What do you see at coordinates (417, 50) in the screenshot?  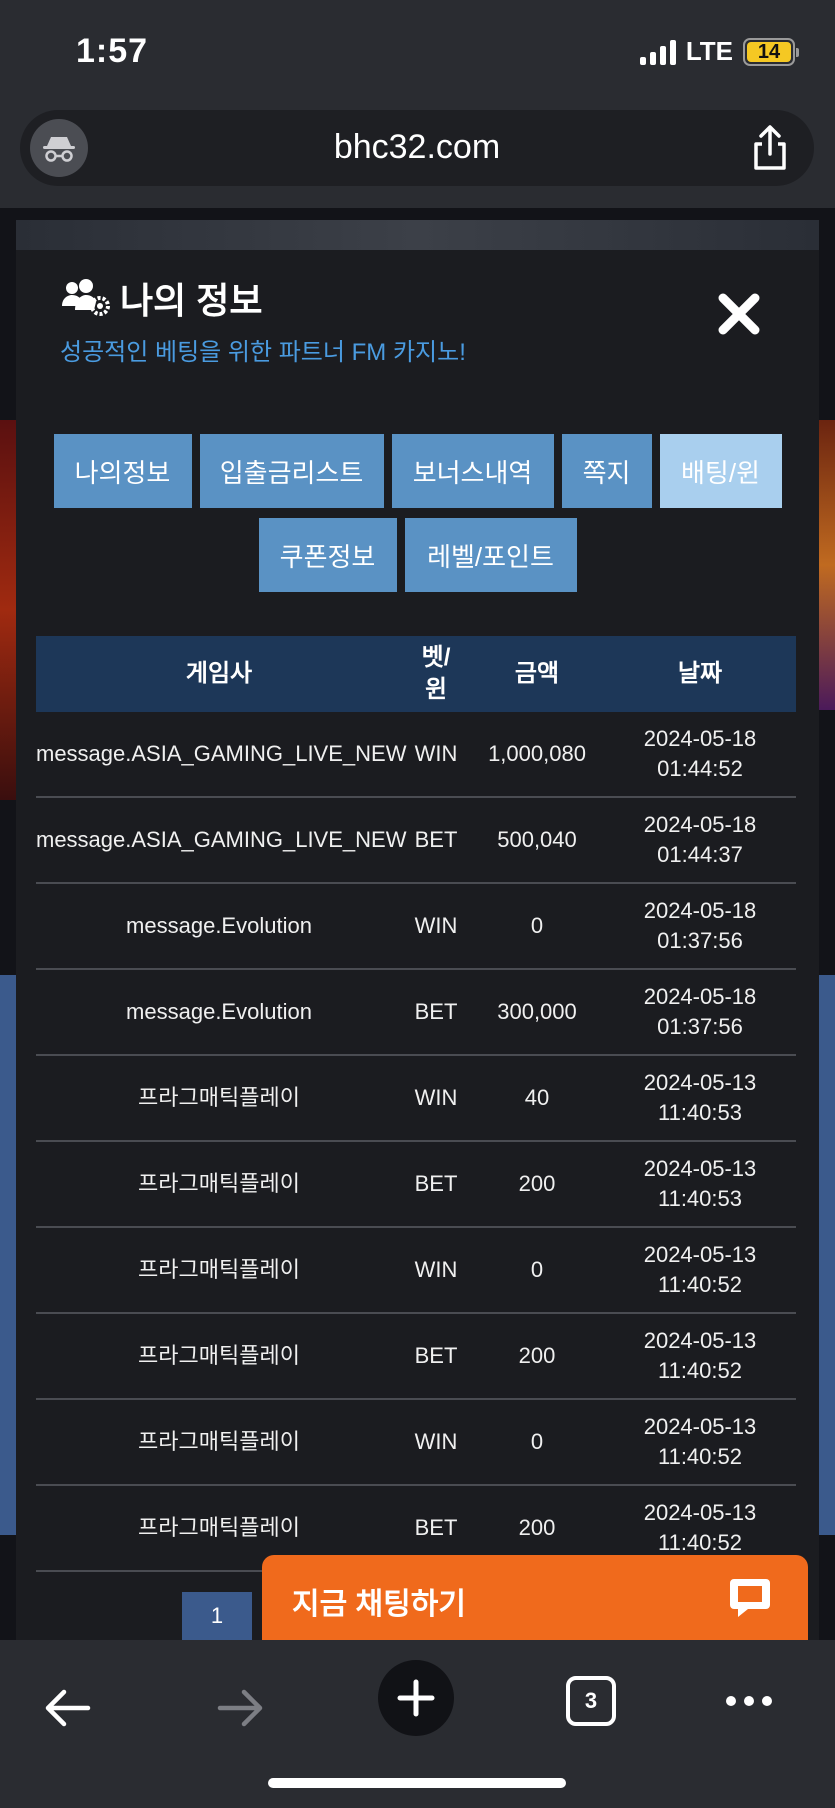 I see `status-bar: 1:57 LTE 14` at bounding box center [417, 50].